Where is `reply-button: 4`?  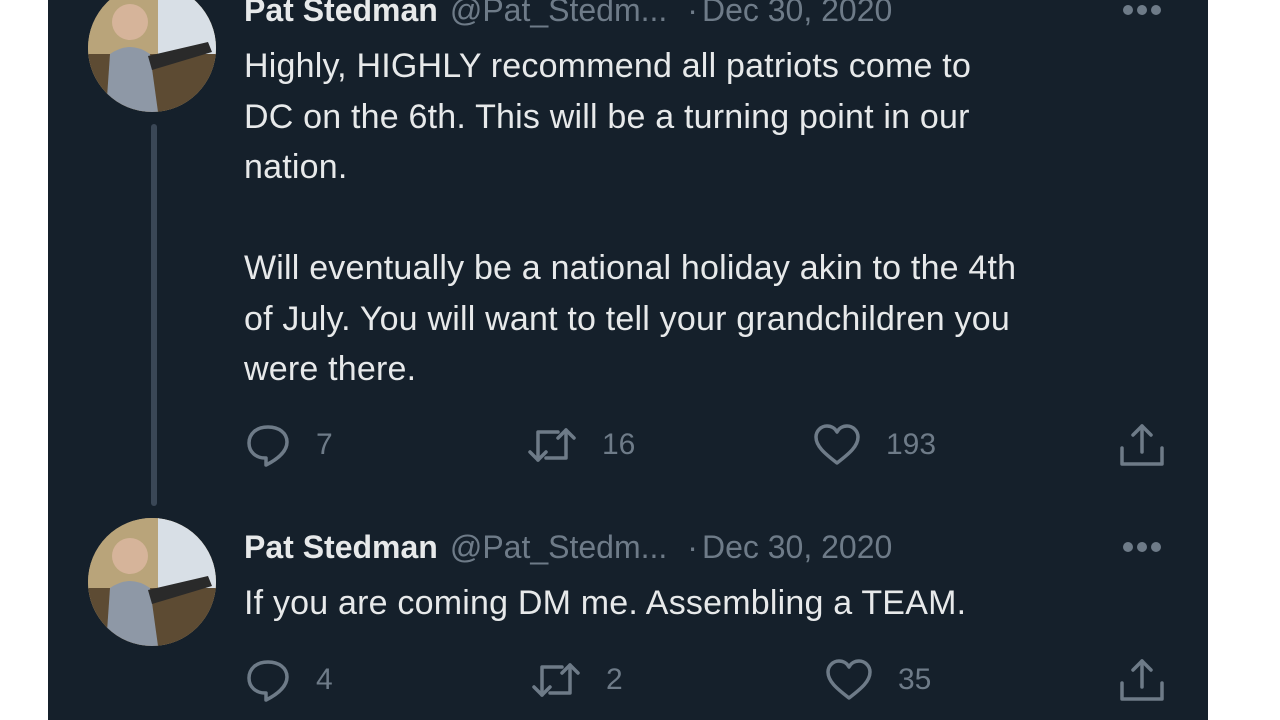 reply-button: 4 is located at coordinates (288, 680).